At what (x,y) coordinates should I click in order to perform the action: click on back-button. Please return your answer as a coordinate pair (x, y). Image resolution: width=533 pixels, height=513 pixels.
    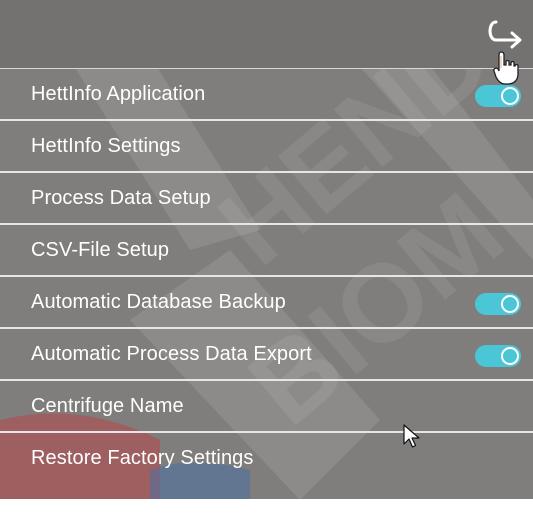
    Looking at the image, I should click on (504, 37).